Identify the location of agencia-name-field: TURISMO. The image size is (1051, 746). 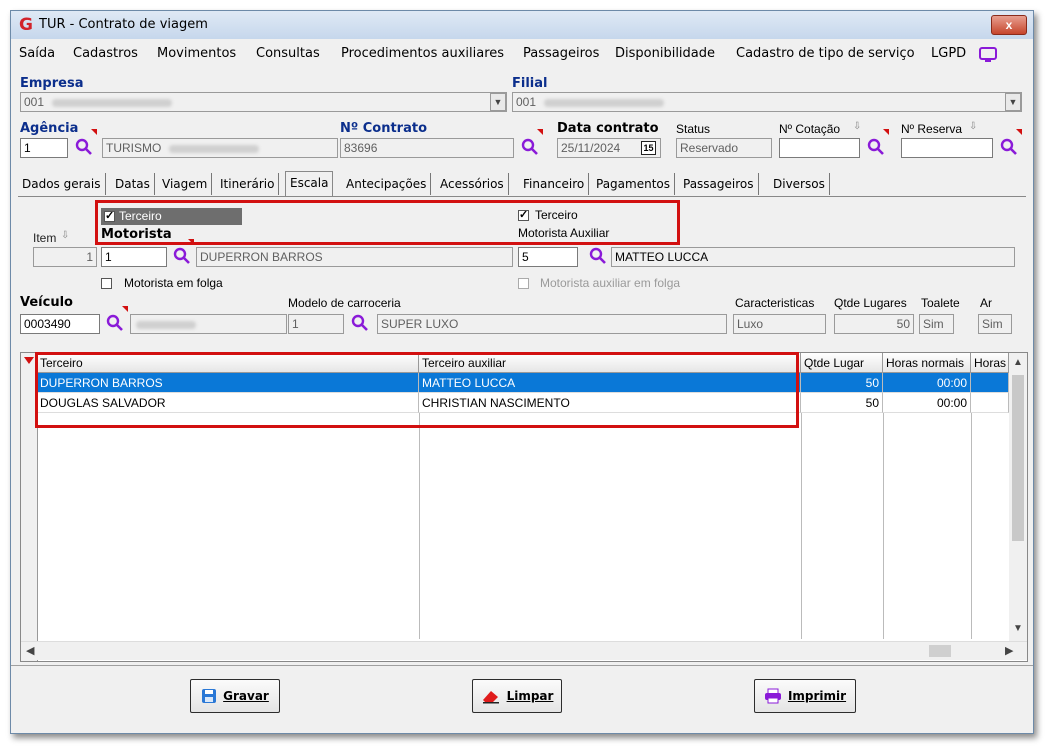
(220, 148).